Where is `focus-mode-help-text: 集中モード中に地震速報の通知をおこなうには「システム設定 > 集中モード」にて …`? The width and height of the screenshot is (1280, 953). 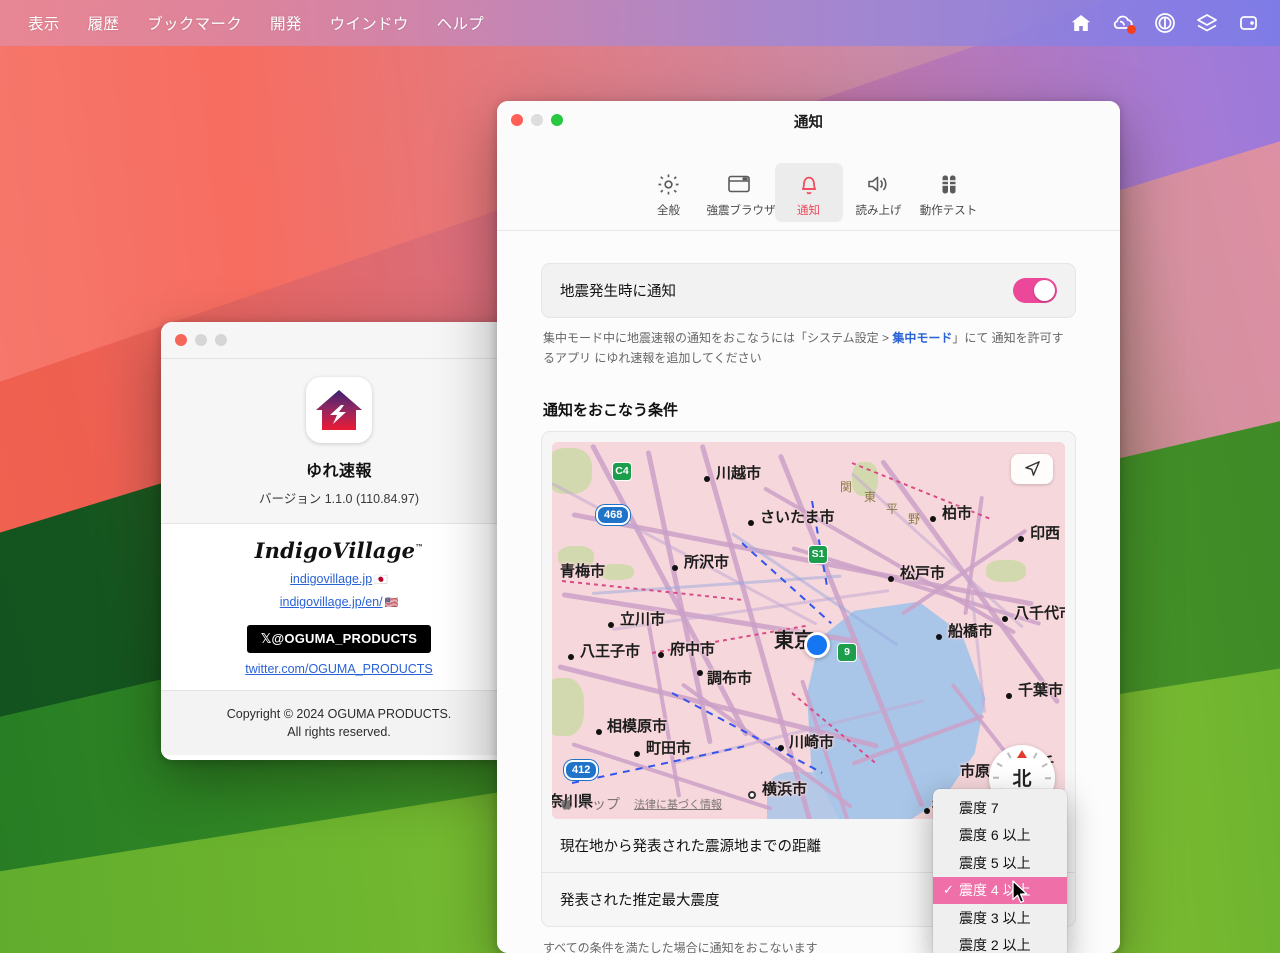 focus-mode-help-text: 集中モード中に地震速報の通知をおこなうには「システム設定 > 集中モード」にて … is located at coordinates (808, 349).